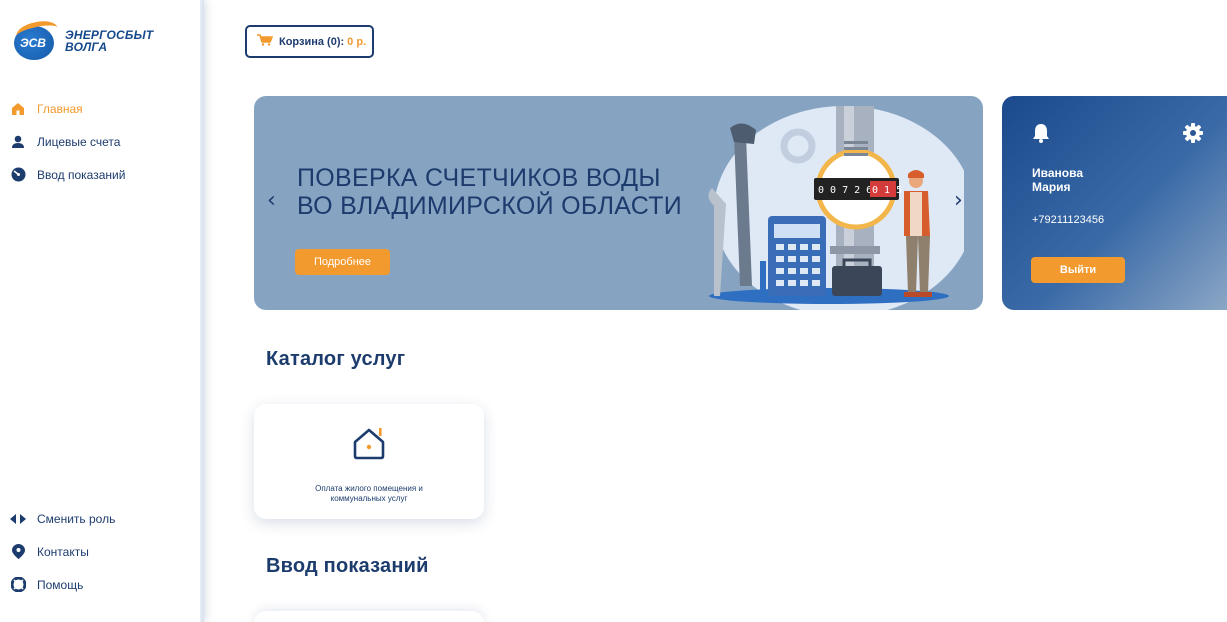  Describe the element at coordinates (342, 262) in the screenshot. I see `banner-details-button: Подробнее` at that location.